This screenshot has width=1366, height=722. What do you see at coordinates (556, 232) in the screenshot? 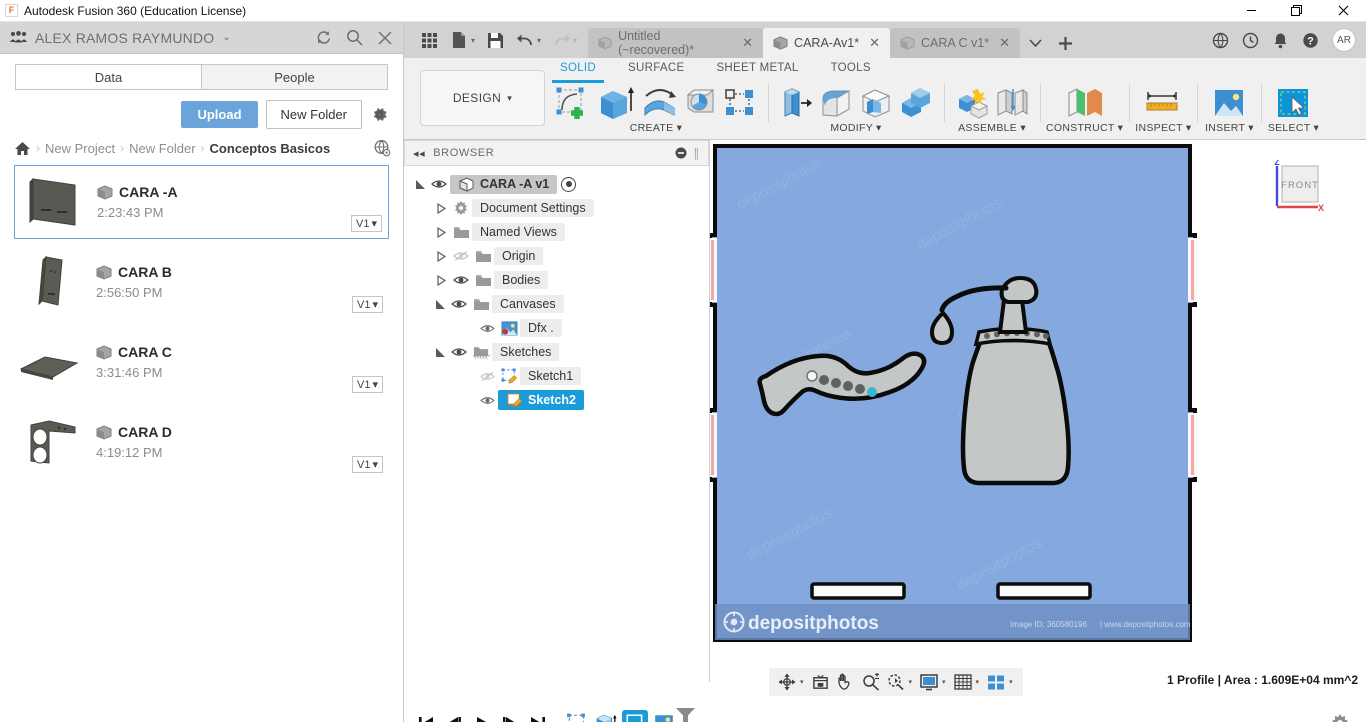
I see `tree-node-named-views: Named Views` at bounding box center [556, 232].